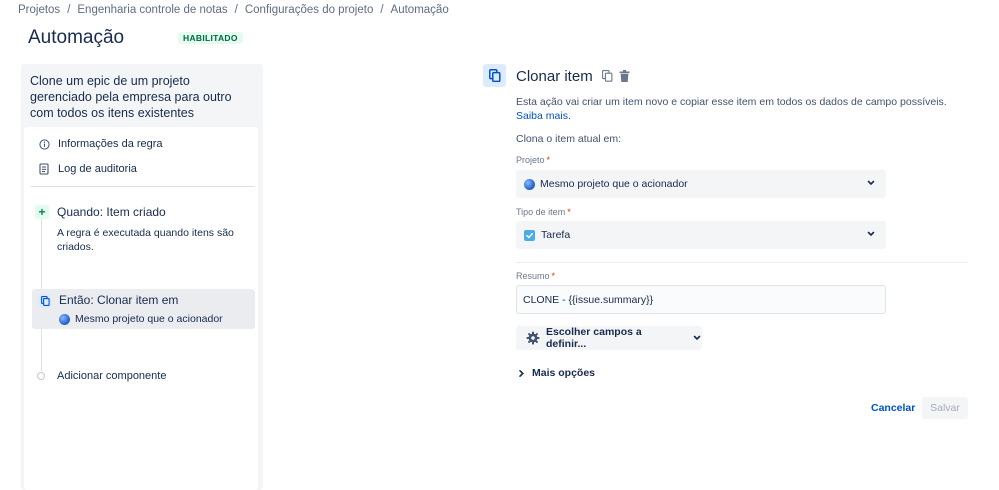  I want to click on add-component-button: Adicionar componente, so click(101, 376).